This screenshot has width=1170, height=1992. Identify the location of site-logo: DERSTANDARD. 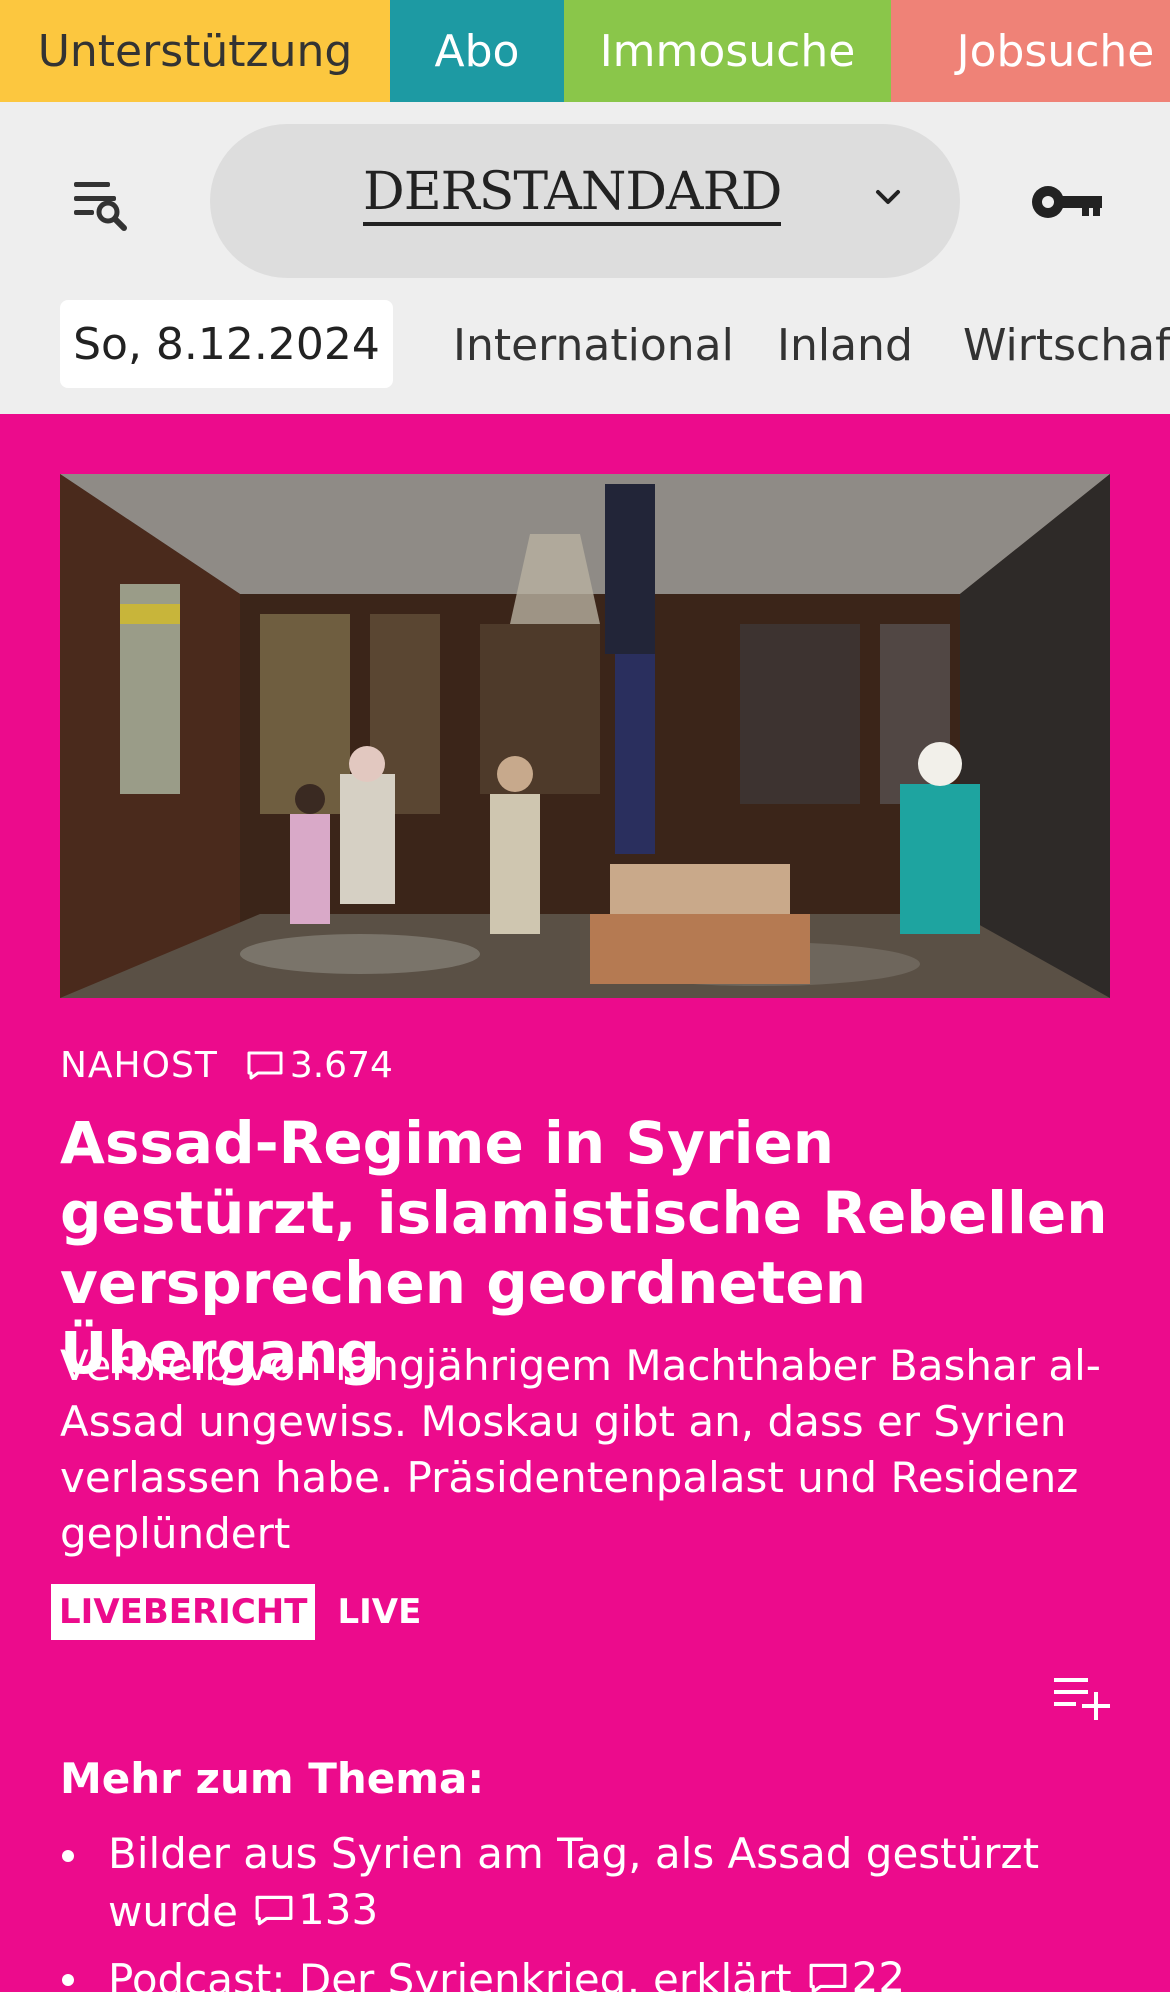
(572, 195).